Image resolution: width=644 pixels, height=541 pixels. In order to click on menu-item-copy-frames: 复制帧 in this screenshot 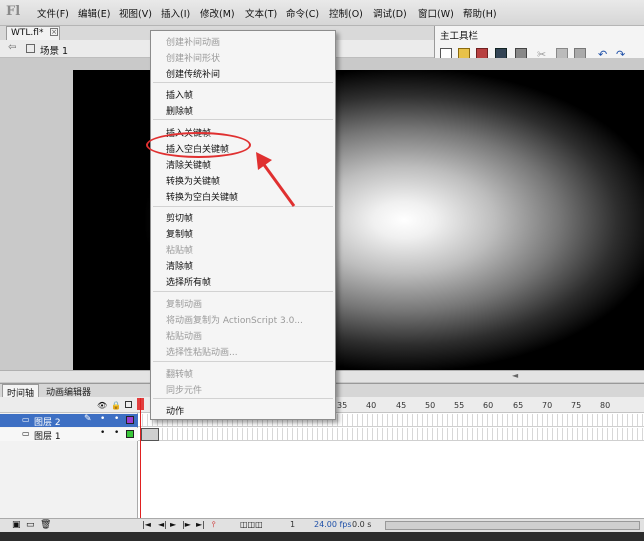, I will do `click(179, 233)`.